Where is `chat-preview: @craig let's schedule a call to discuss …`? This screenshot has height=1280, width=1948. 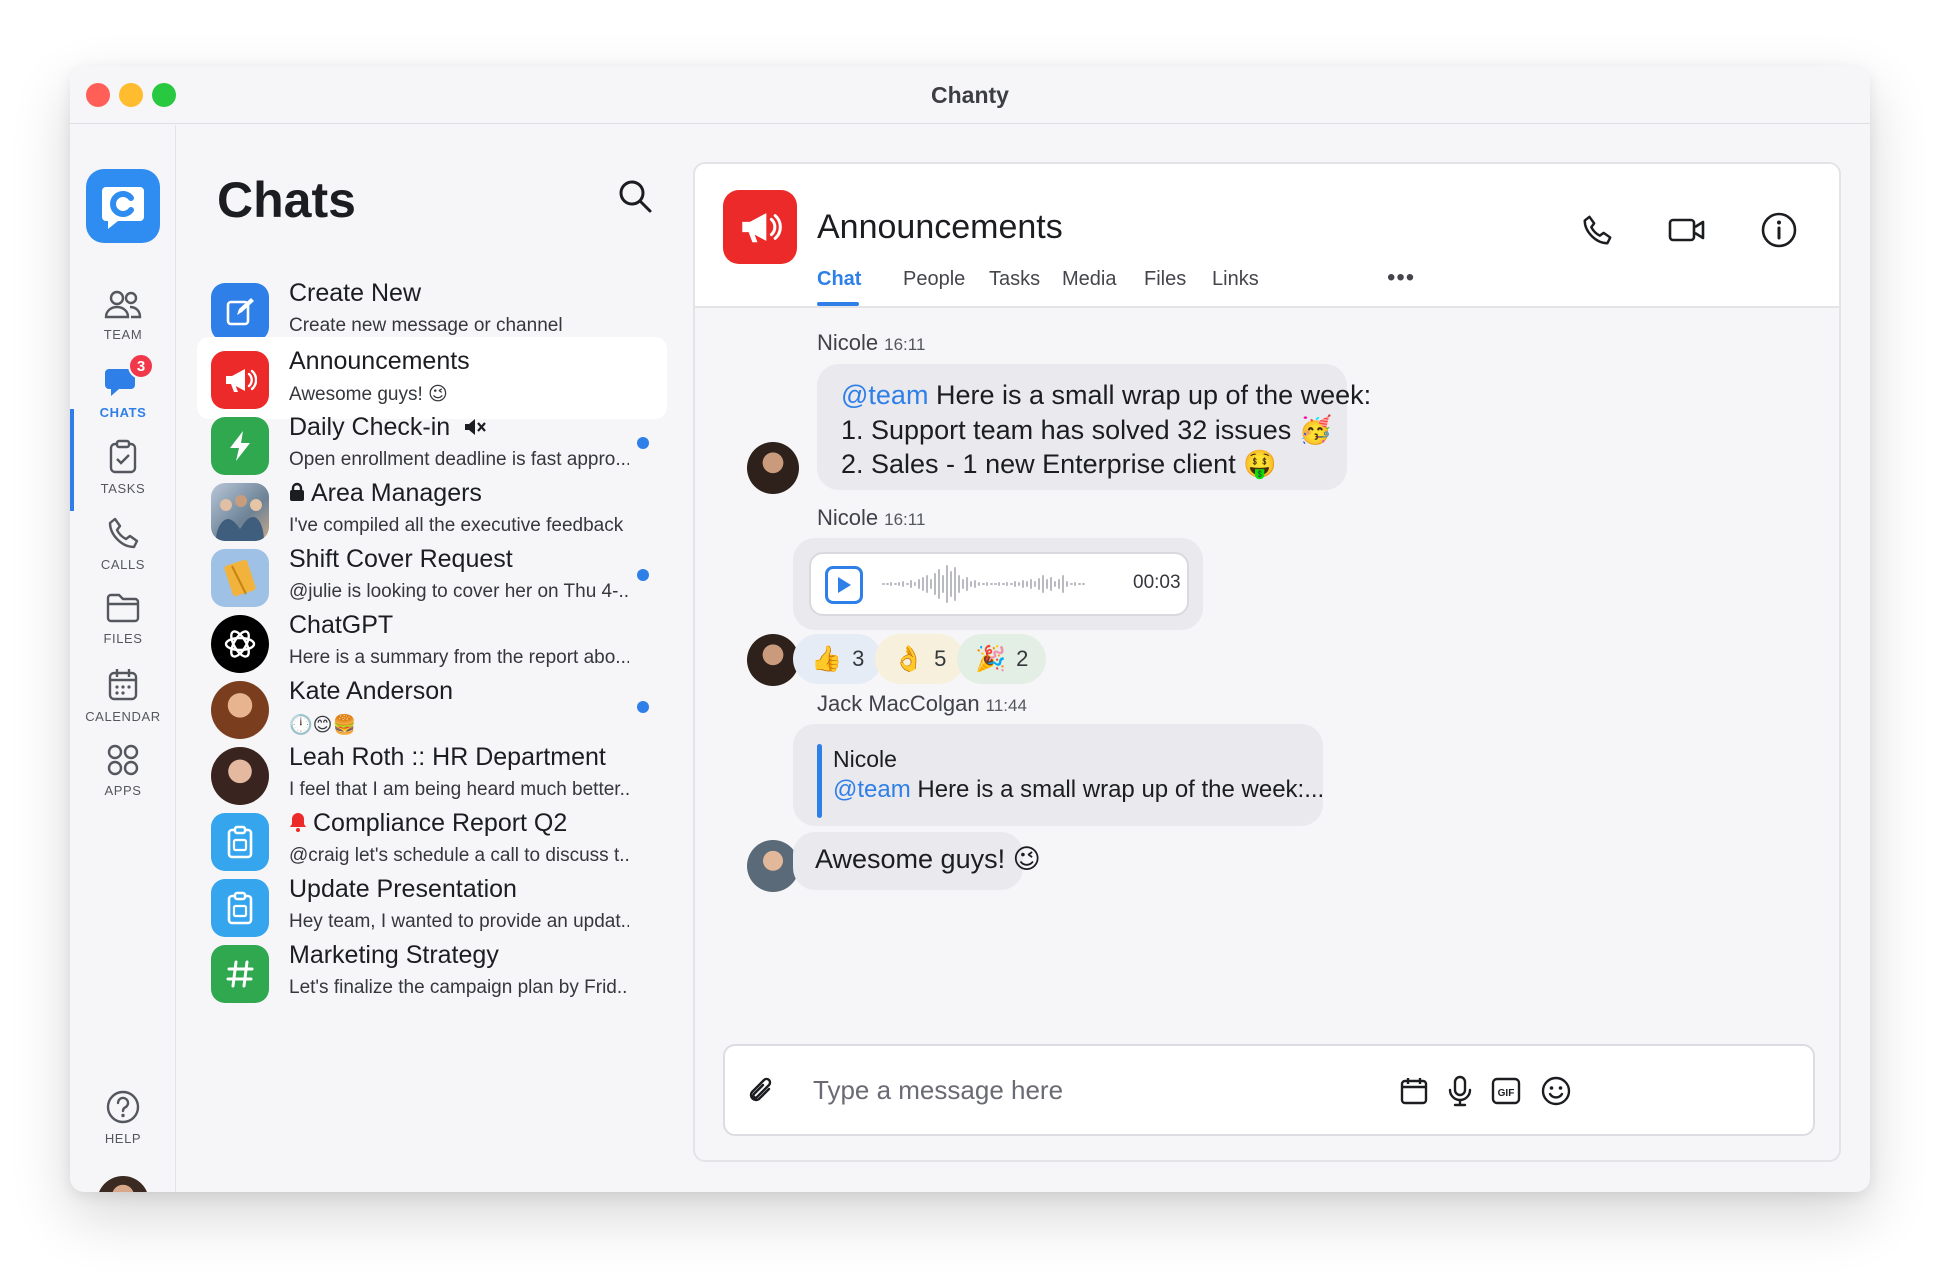 chat-preview: @craig let's schedule a call to discuss … is located at coordinates (459, 855).